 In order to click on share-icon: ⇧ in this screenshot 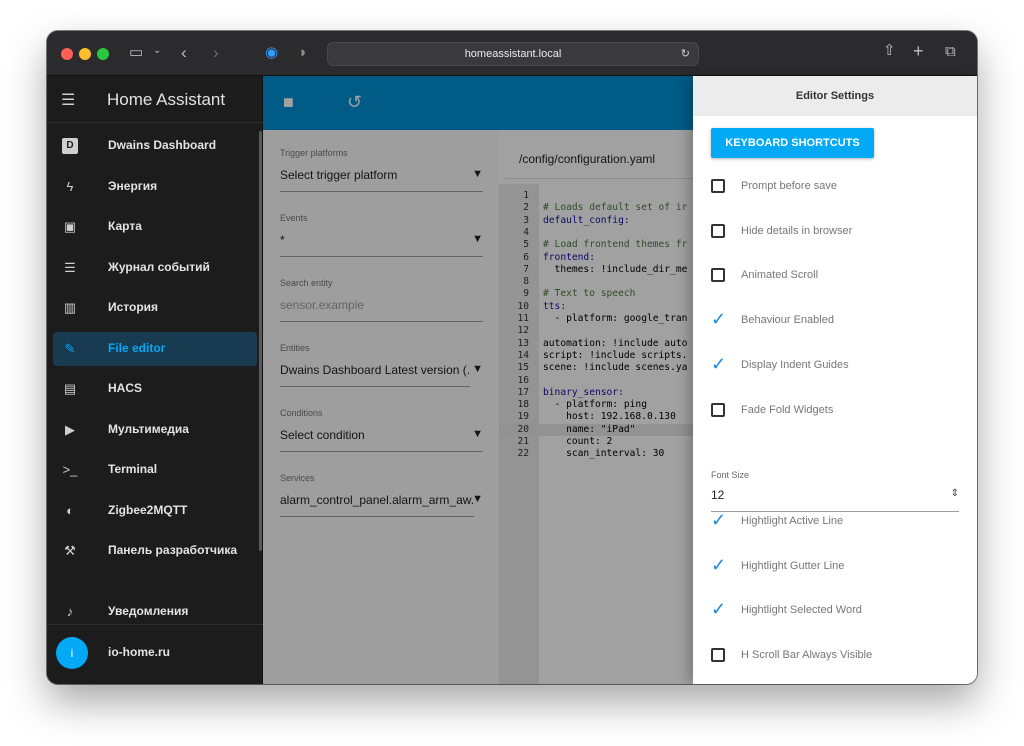, I will do `click(889, 50)`.